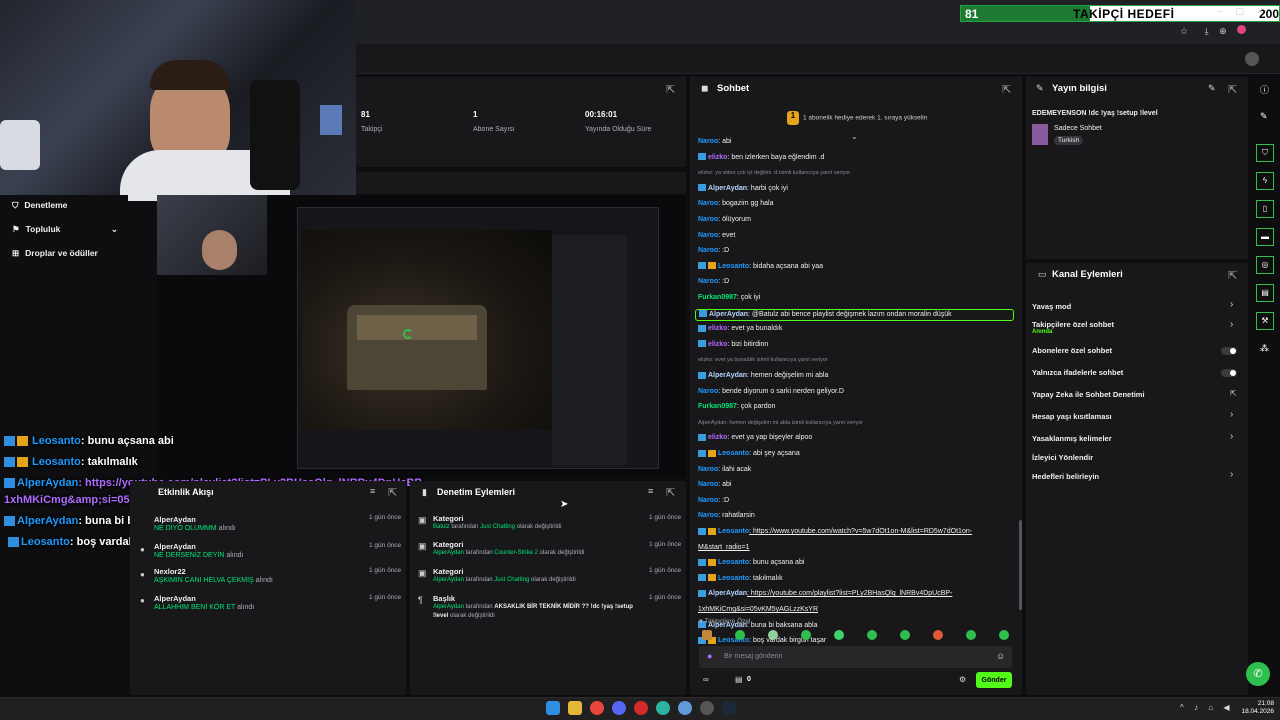 The width and height of the screenshot is (1280, 720). What do you see at coordinates (1223, 31) in the screenshot?
I see `extension-icon: ⊕` at bounding box center [1223, 31].